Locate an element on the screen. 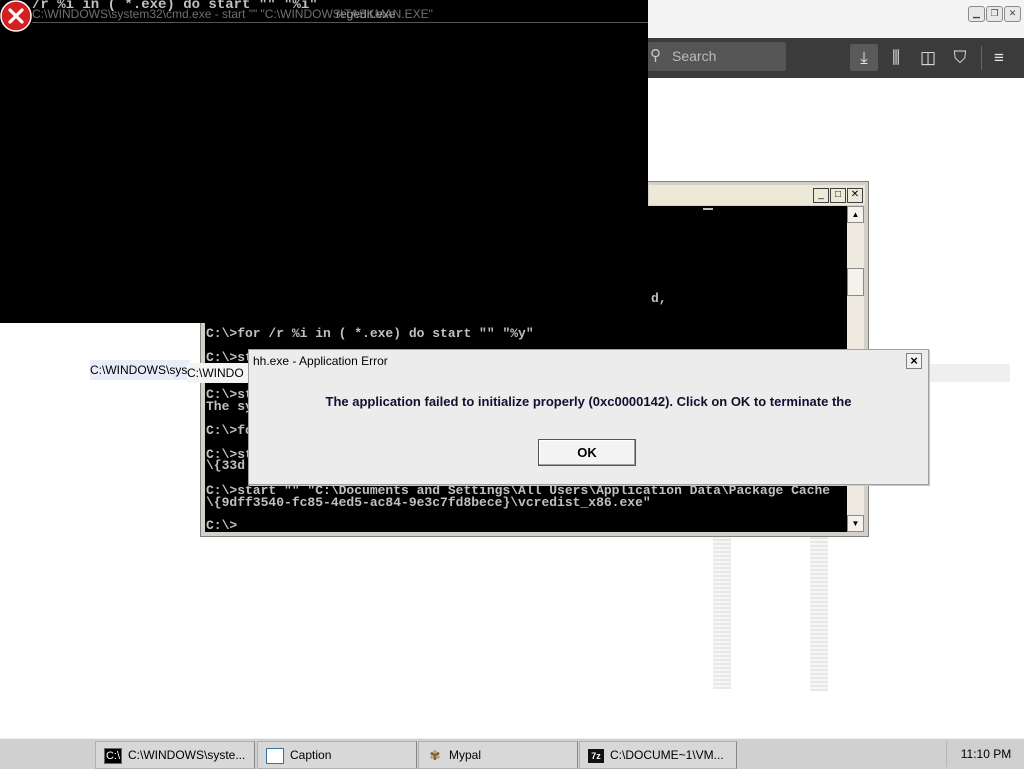 Image resolution: width=1024 pixels, height=769 pixels. search-box: ⚲ Search is located at coordinates (717, 56).